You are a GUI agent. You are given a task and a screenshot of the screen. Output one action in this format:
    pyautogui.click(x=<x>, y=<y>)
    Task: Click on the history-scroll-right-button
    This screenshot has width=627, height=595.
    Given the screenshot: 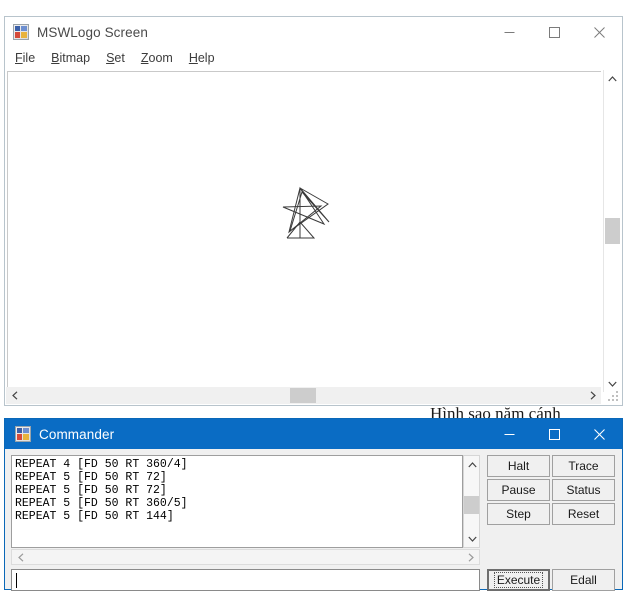 What is the action you would take?
    pyautogui.click(x=470, y=557)
    